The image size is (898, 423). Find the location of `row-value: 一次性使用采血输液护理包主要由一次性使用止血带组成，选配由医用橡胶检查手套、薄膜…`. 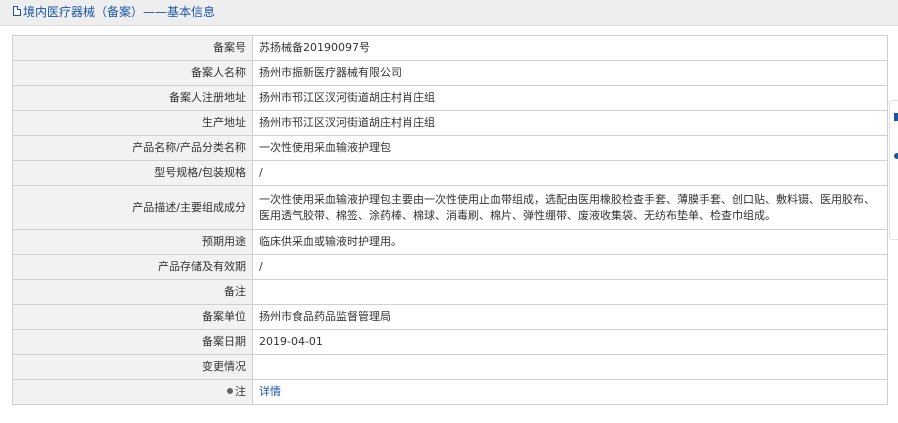

row-value: 一次性使用采血输液护理包主要由一次性使用止血带组成，选配由医用橡胶检查手套、薄膜… is located at coordinates (570, 207).